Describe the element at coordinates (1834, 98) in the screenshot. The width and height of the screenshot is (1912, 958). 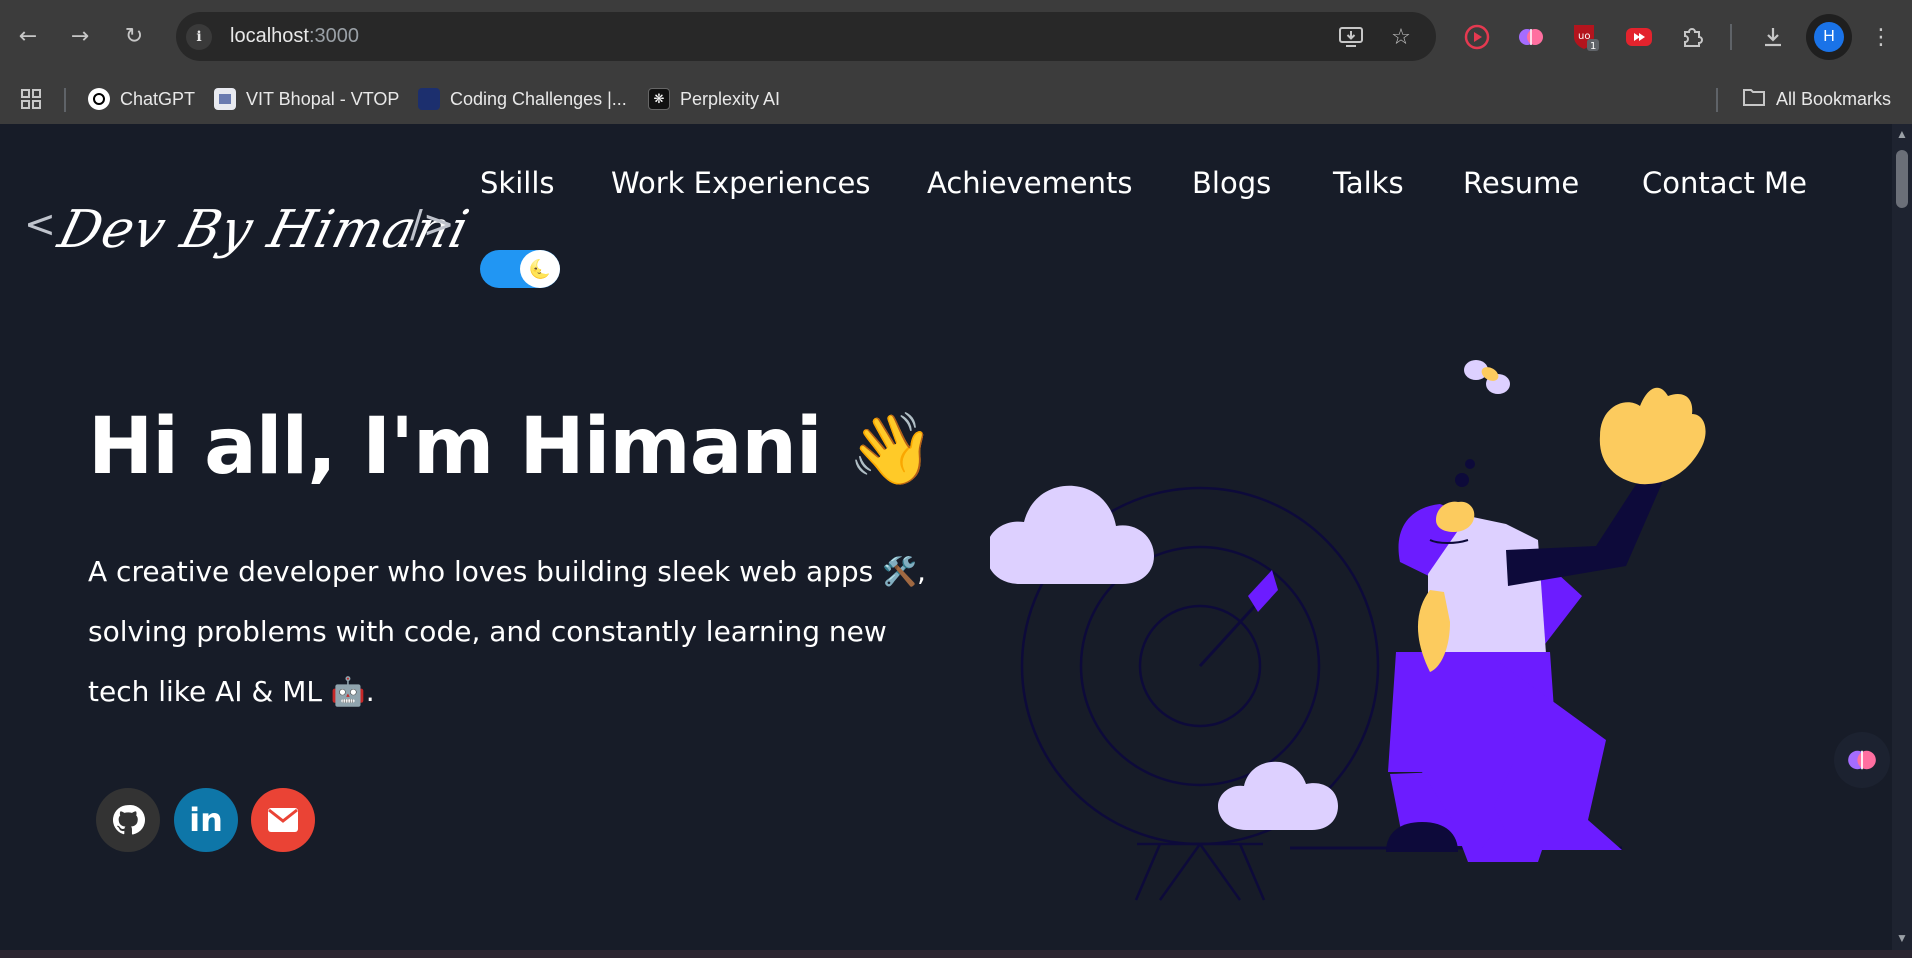
I see `all-bookmarks-label: All Bookmarks` at that location.